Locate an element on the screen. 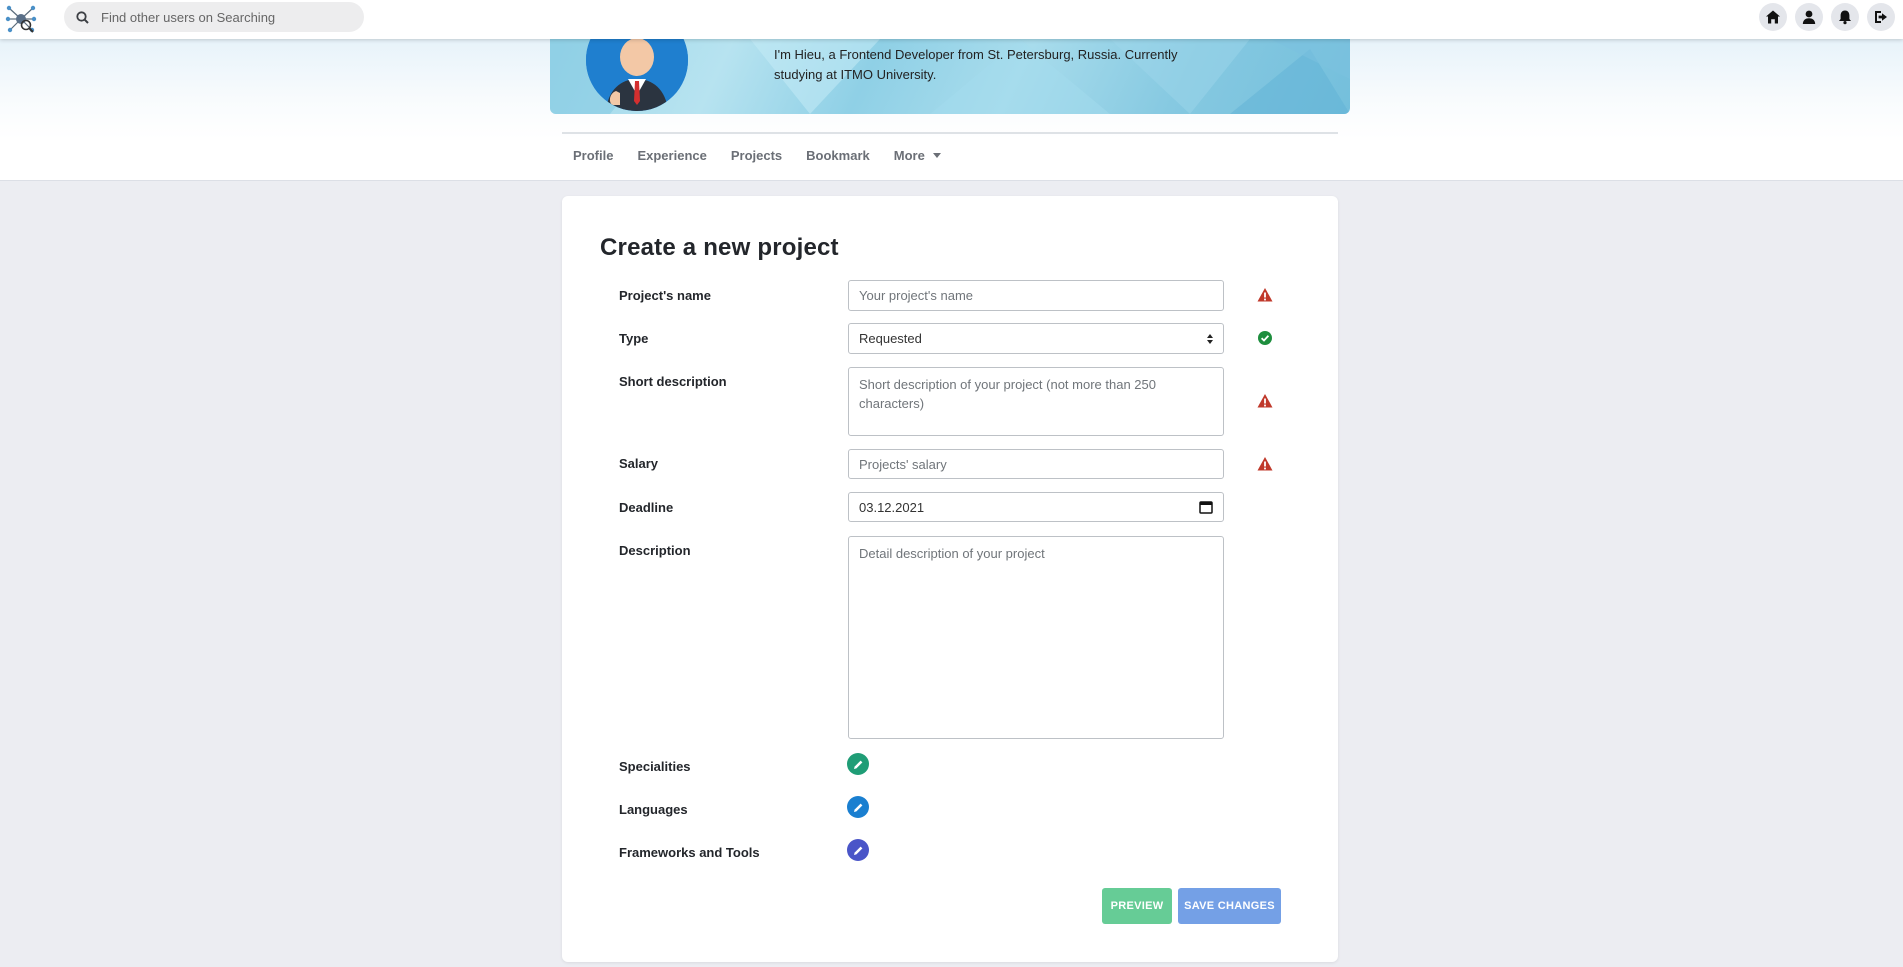 This screenshot has height=967, width=1903. description-input is located at coordinates (1036, 637).